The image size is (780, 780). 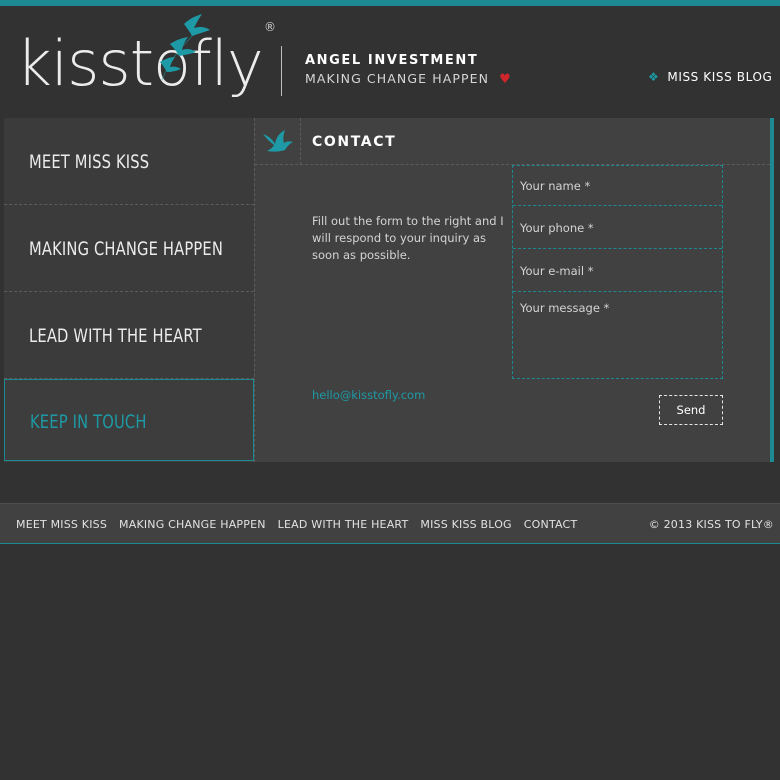 I want to click on bird-icon, so click(x=278, y=141).